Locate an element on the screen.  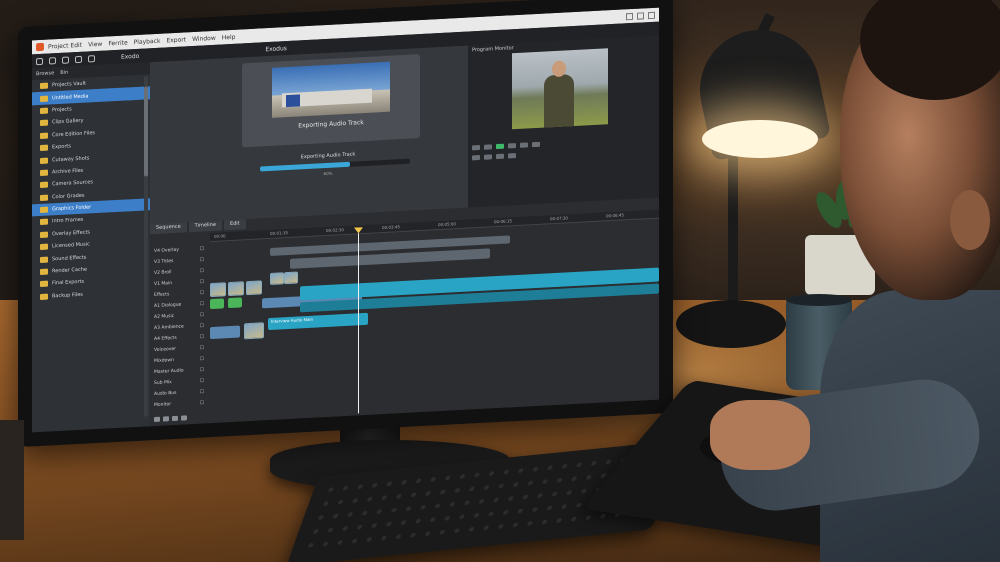
audio-clip is located at coordinates (225, 332).